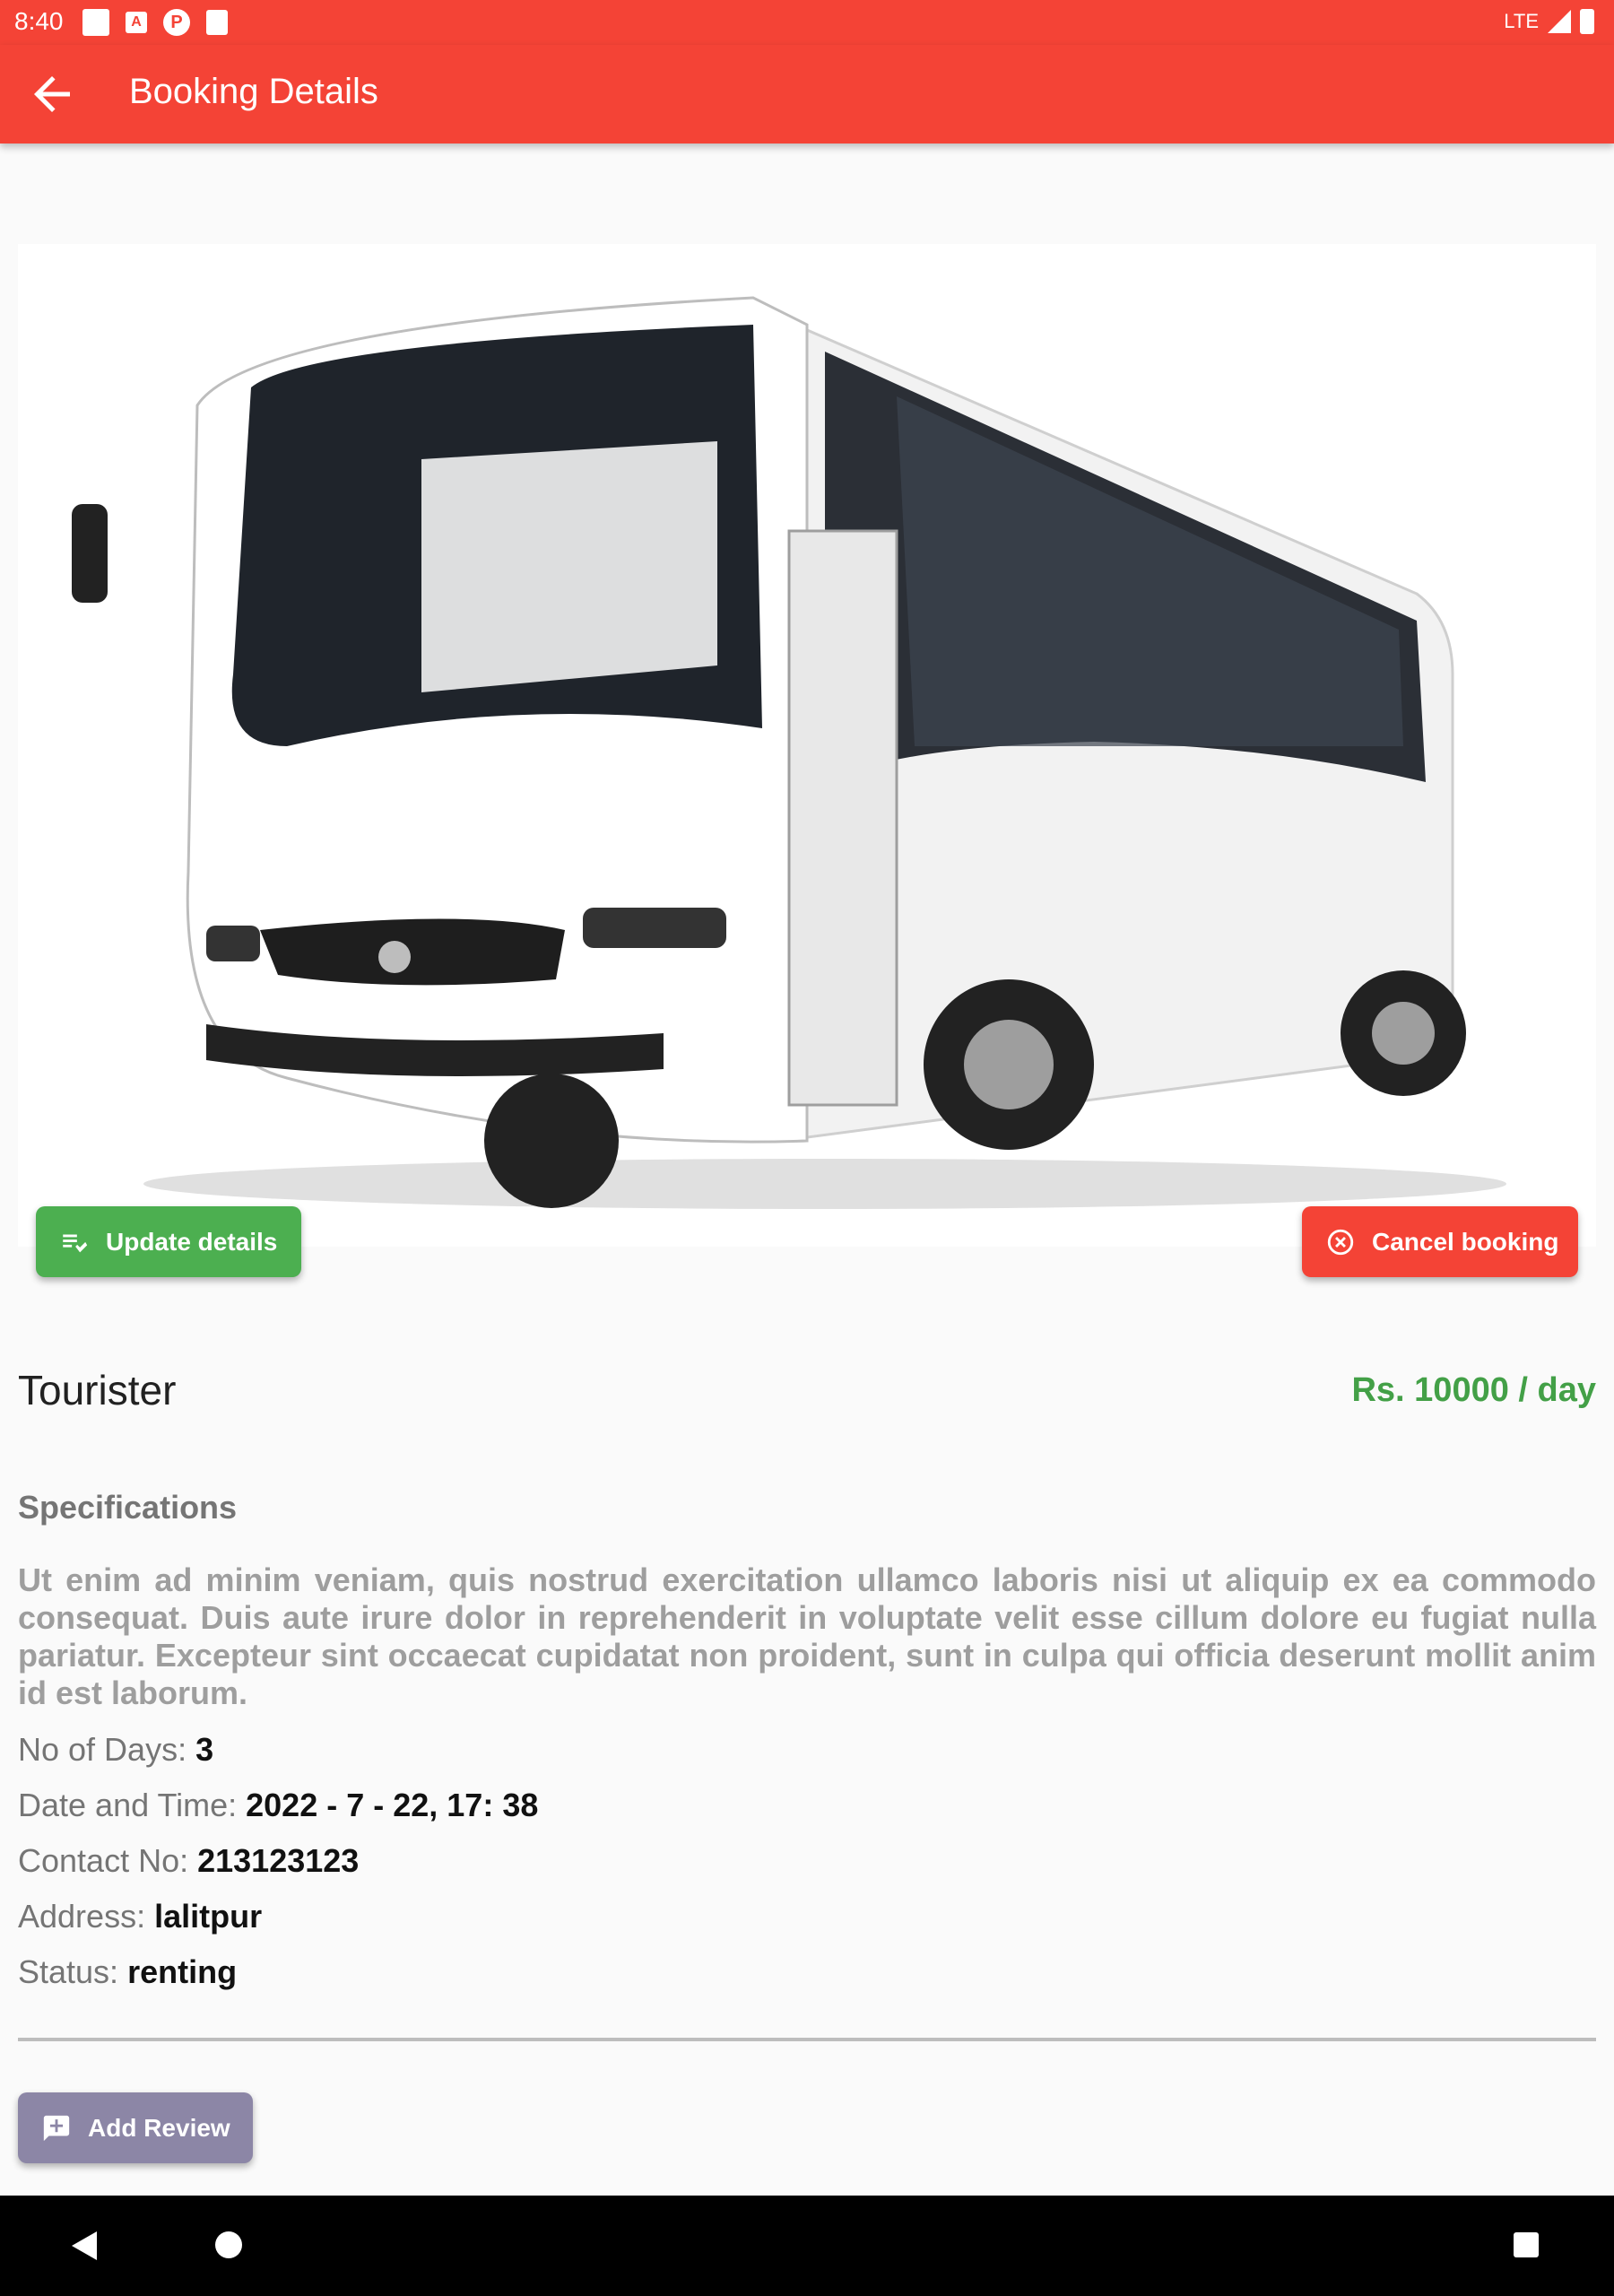 This screenshot has width=1614, height=2296. Describe the element at coordinates (1587, 21) in the screenshot. I see `battery-icon` at that location.